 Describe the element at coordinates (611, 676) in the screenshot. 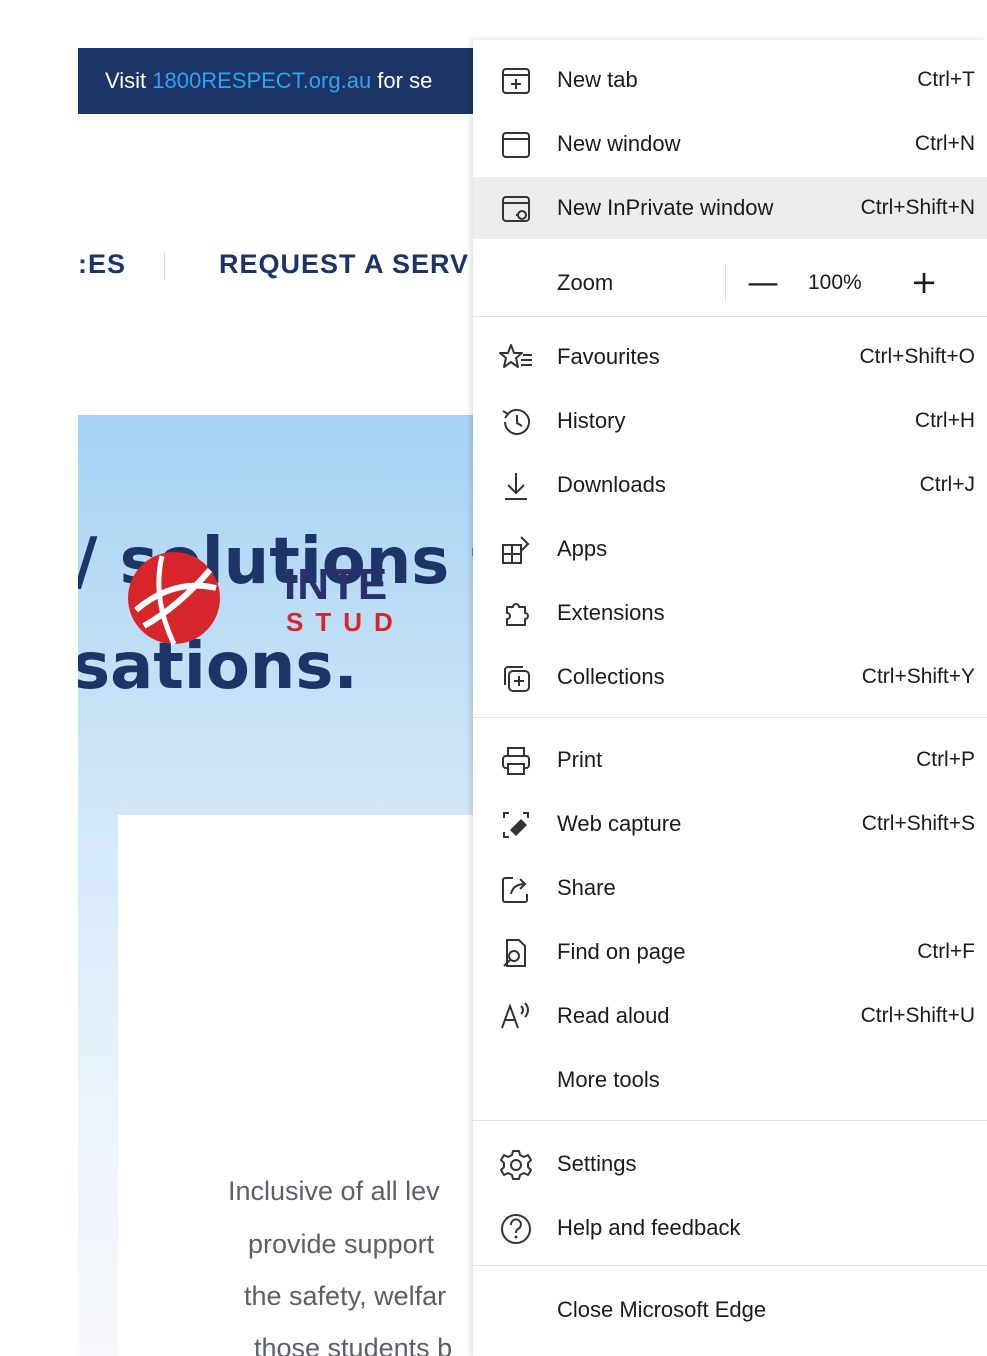

I see `menu-item-label: Collections` at that location.